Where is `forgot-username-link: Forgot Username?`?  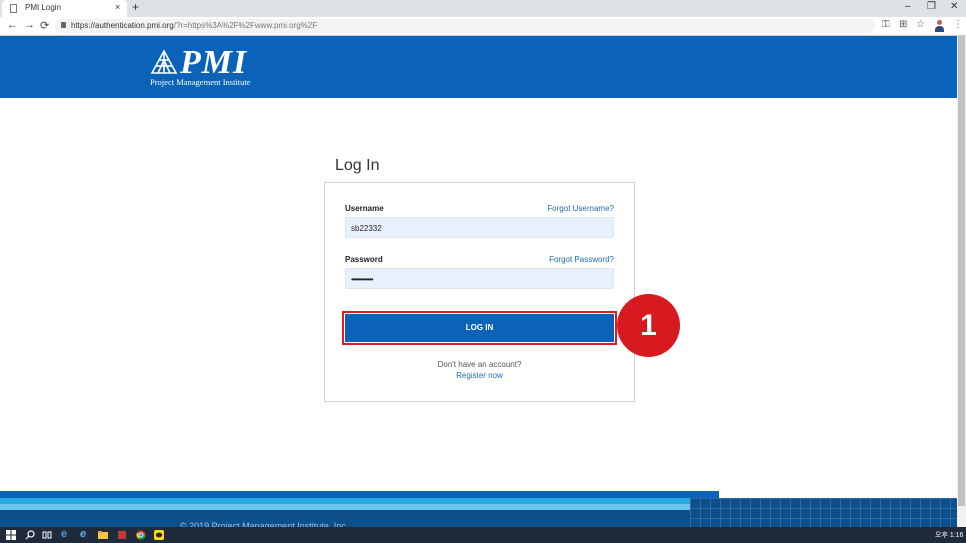
forgot-username-link: Forgot Username? is located at coordinates (567, 208).